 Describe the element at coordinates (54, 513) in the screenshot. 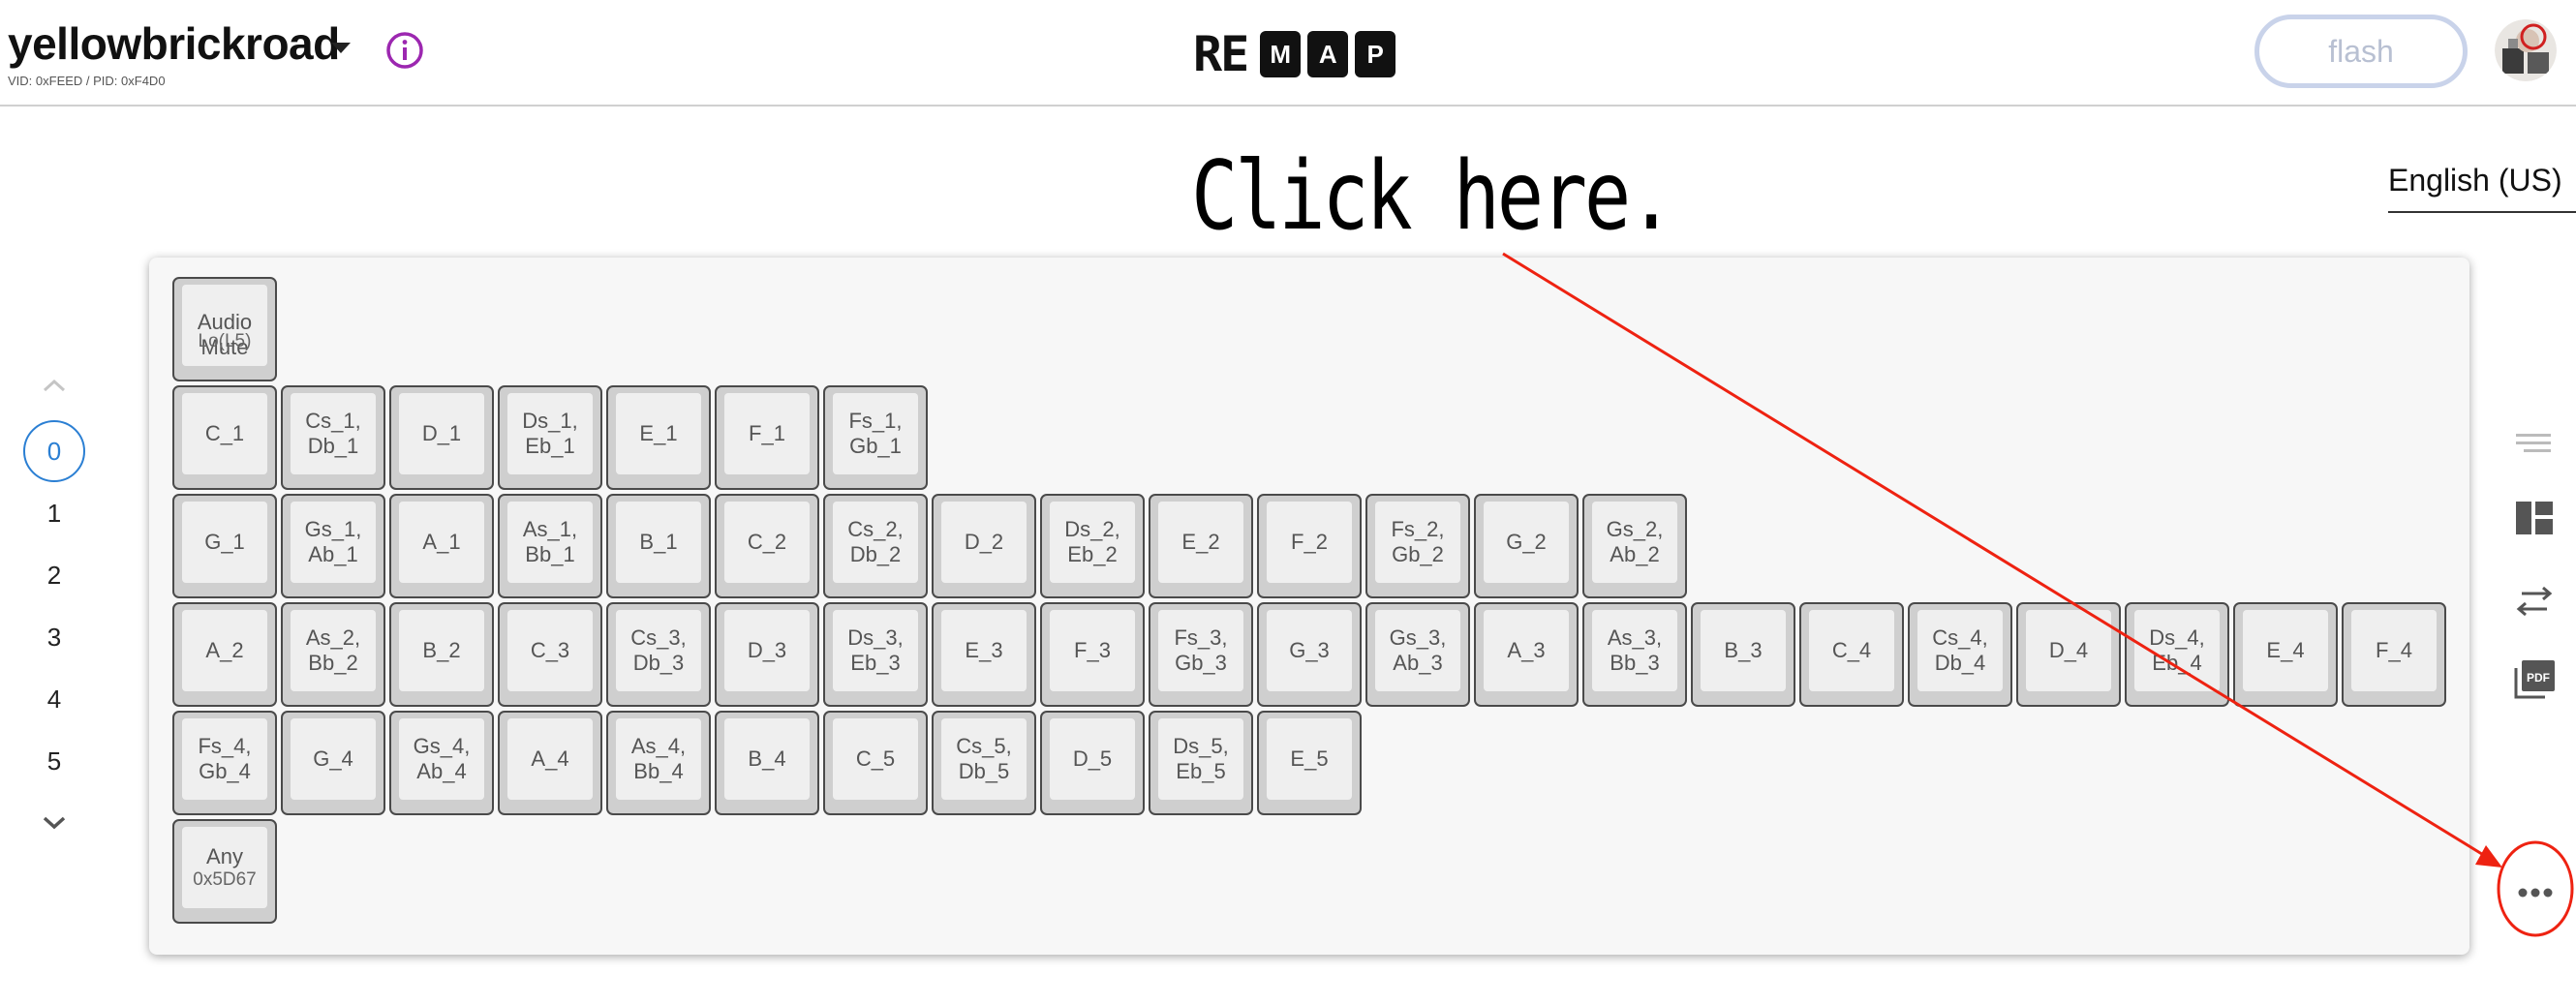

I see `layer-item-1: 1` at that location.